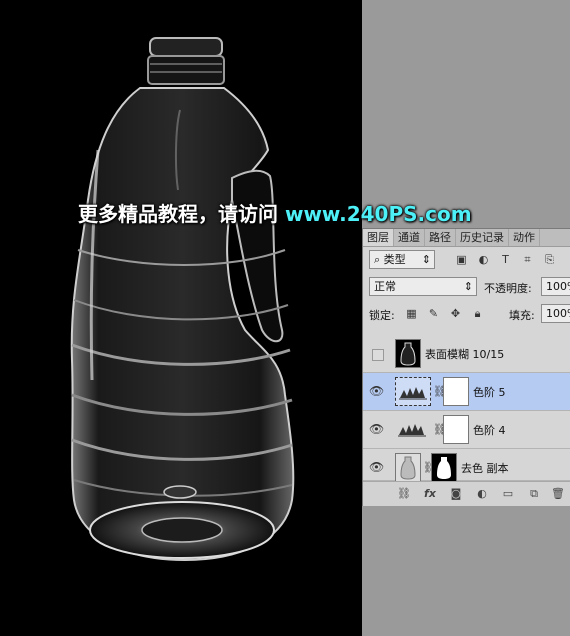  What do you see at coordinates (455, 313) in the screenshot?
I see `lock-position-icon: ✥` at bounding box center [455, 313].